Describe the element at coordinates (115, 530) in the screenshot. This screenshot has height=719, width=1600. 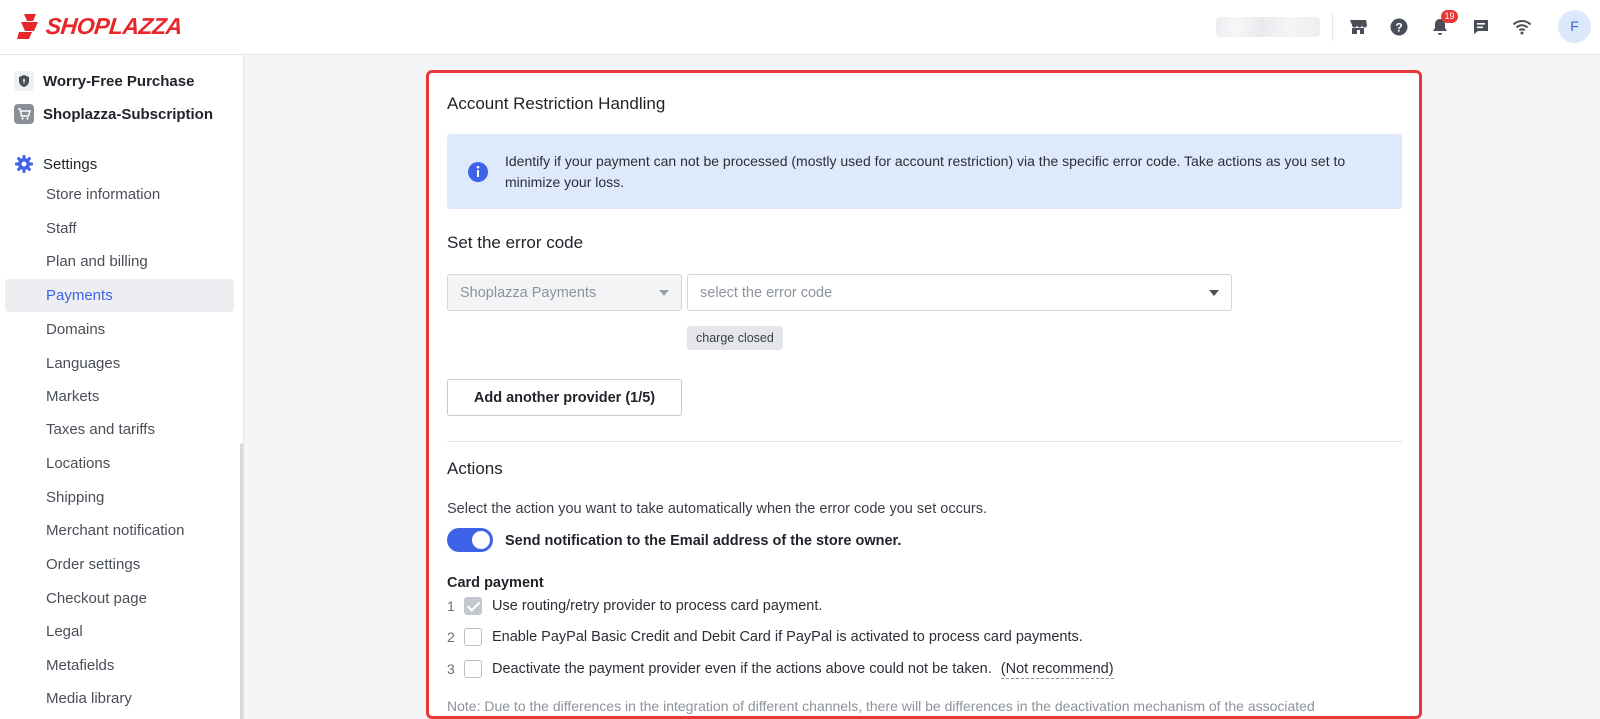
I see `sidebar-item-label: Merchant notification` at that location.